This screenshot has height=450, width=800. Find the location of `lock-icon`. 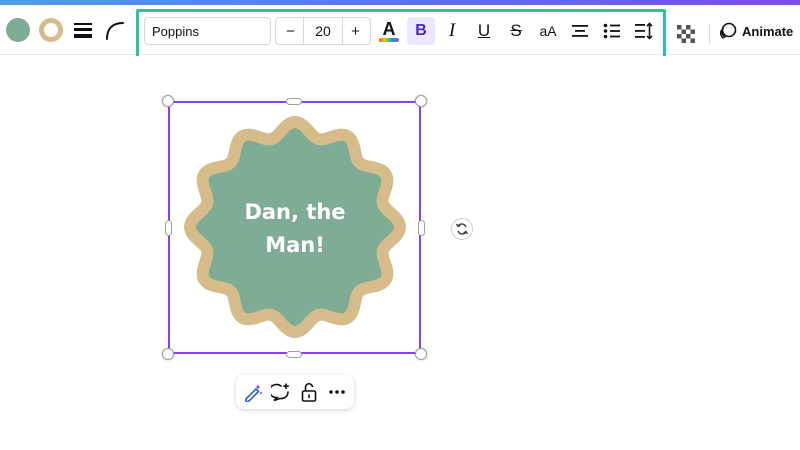

lock-icon is located at coordinates (309, 392).